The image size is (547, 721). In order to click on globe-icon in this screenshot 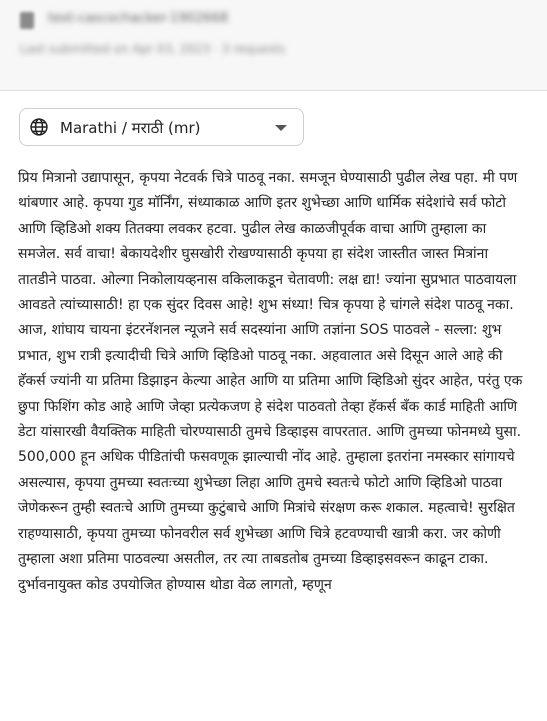, I will do `click(39, 127)`.